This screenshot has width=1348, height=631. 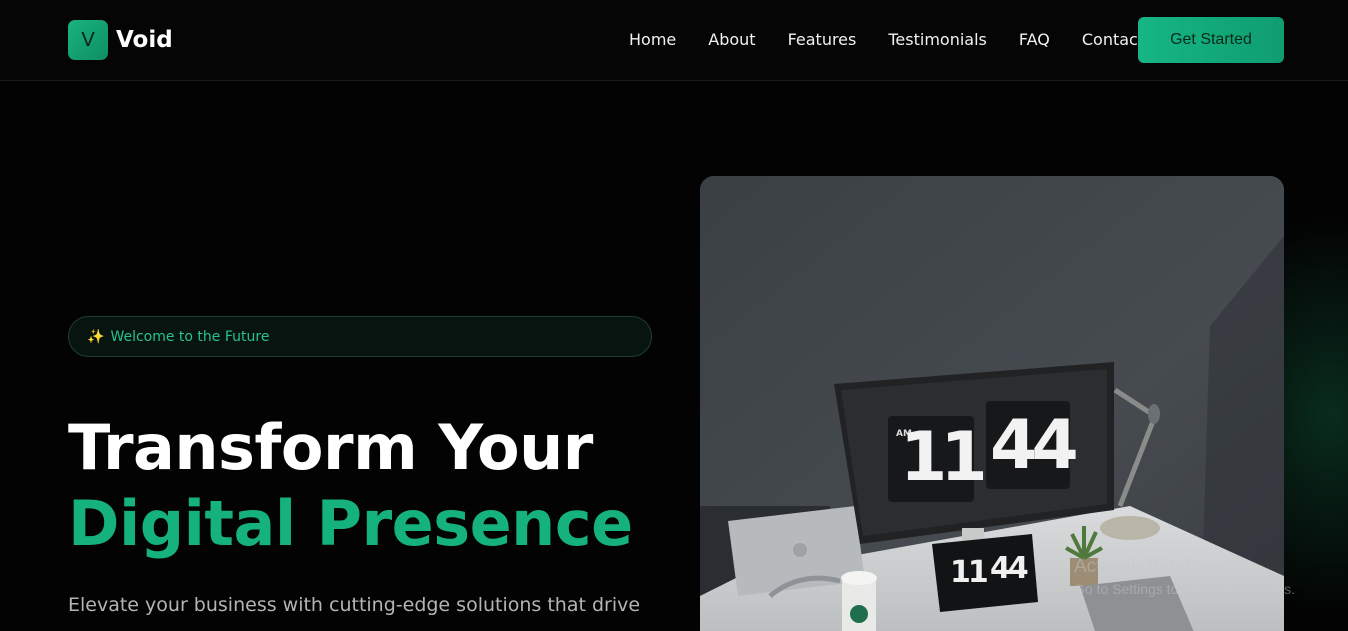 I want to click on nav-link-about: About, so click(x=731, y=39).